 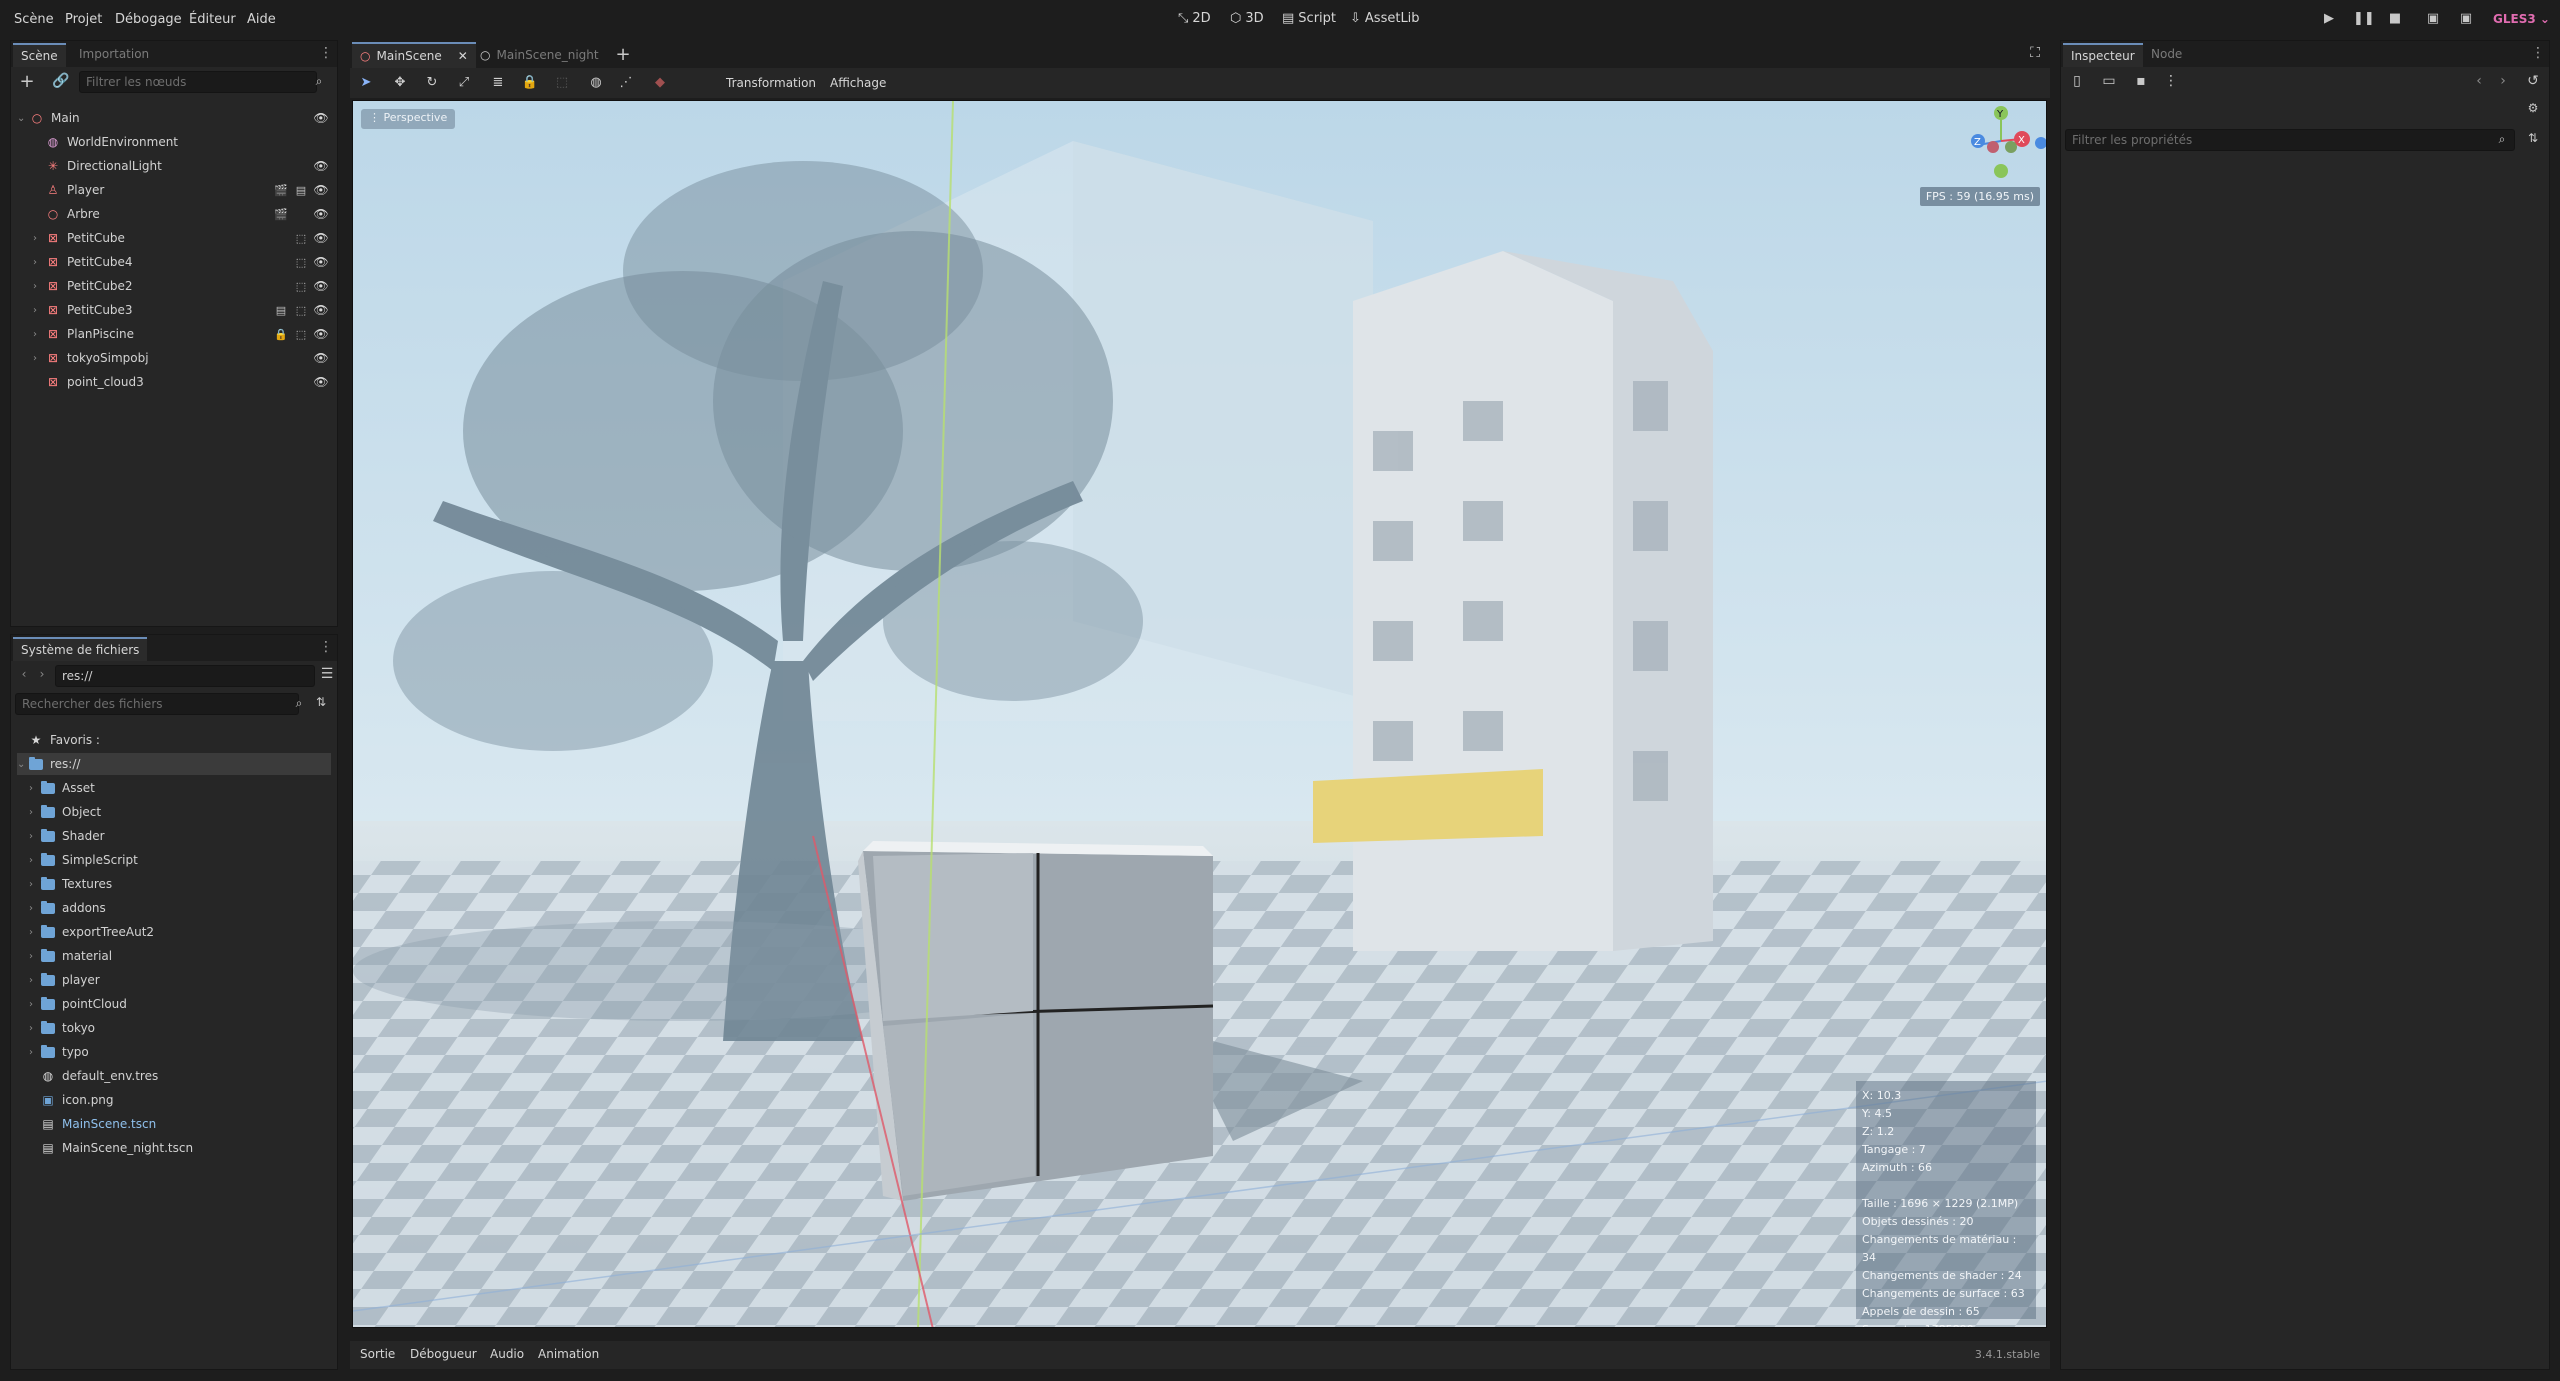 I want to click on add-tab-icon: +, so click(x=623, y=54).